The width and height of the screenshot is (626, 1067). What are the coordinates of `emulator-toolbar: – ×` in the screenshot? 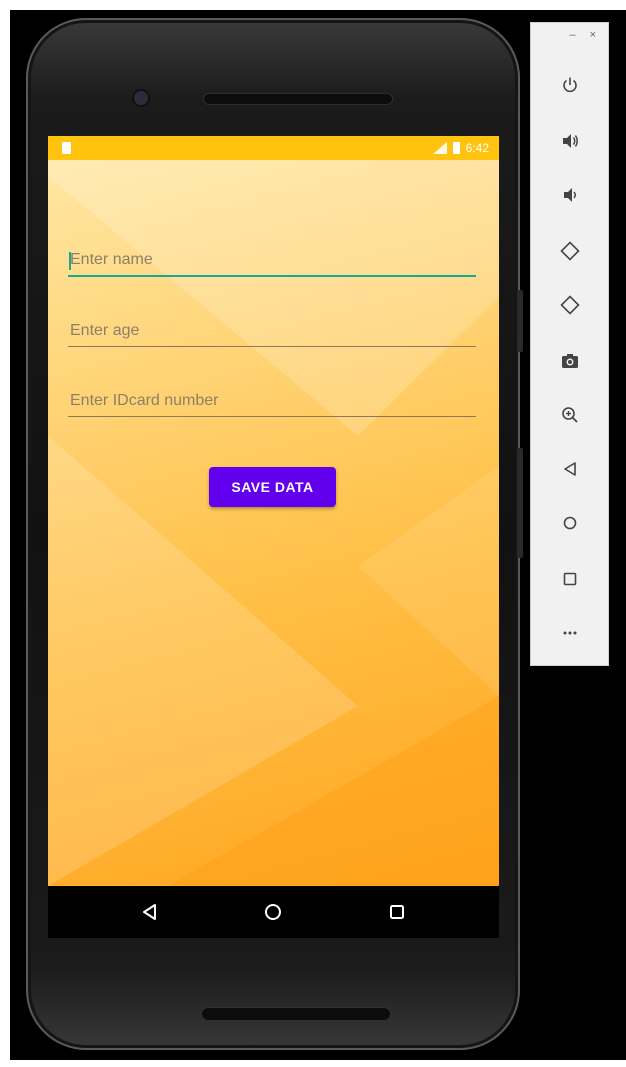 It's located at (569, 344).